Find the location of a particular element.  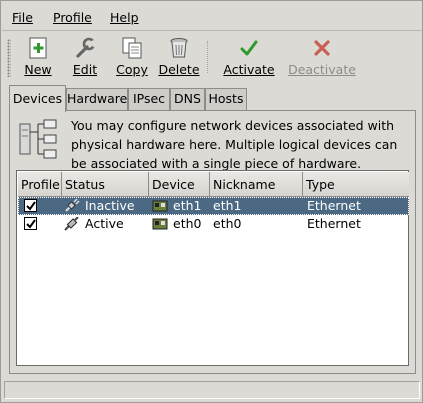

menu-file: File is located at coordinates (22, 18).